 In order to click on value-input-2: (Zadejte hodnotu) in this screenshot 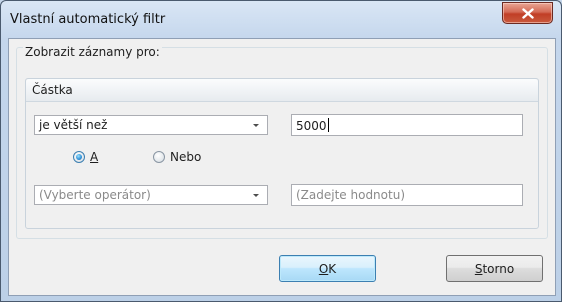, I will do `click(407, 195)`.